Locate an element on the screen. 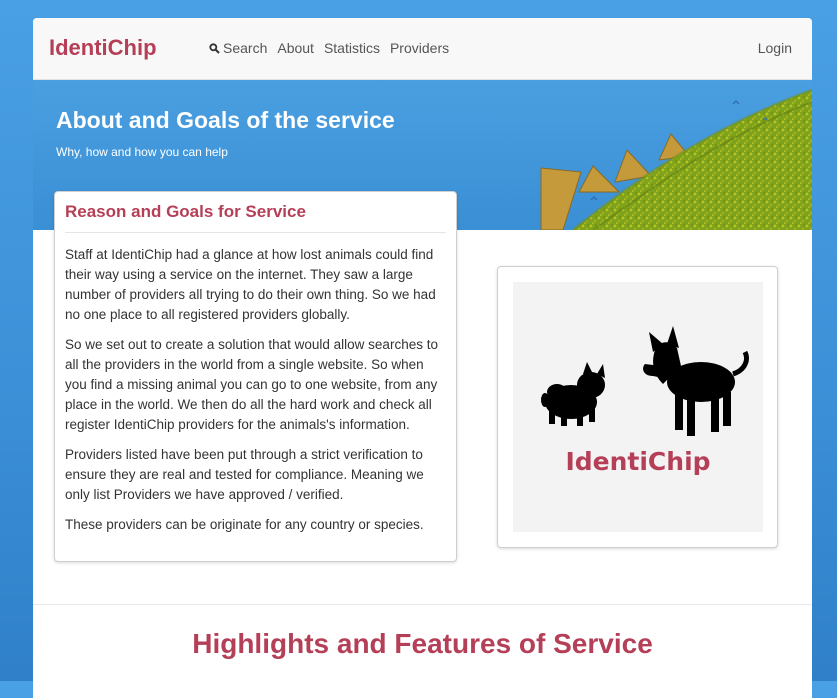 The image size is (837, 698). nav-search-label: Search is located at coordinates (245, 48).